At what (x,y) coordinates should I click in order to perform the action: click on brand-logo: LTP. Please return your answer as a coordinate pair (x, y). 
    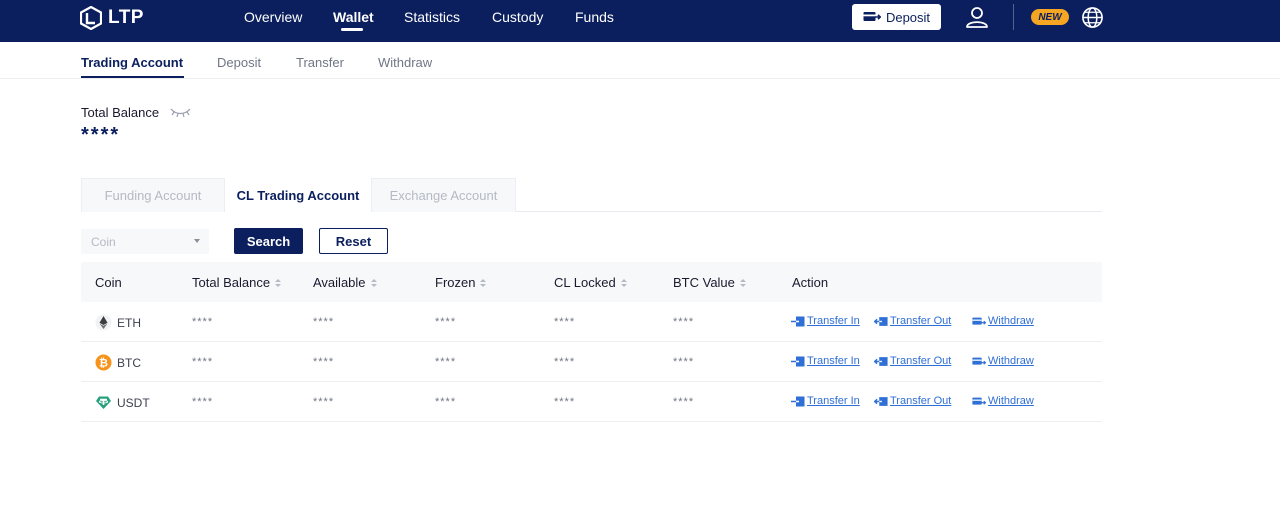
    Looking at the image, I should click on (112, 18).